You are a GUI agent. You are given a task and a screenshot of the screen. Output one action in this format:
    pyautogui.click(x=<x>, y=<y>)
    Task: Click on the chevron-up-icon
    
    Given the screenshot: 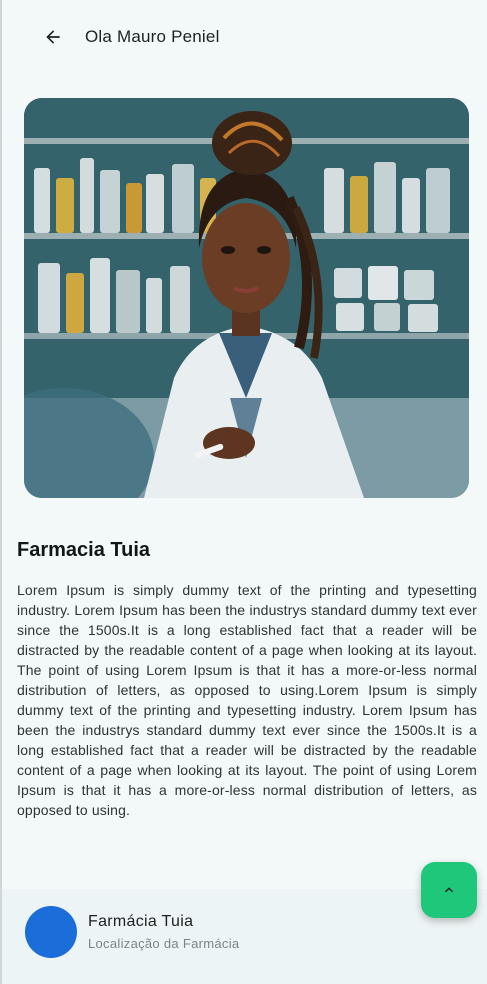 What is the action you would take?
    pyautogui.click(x=449, y=890)
    